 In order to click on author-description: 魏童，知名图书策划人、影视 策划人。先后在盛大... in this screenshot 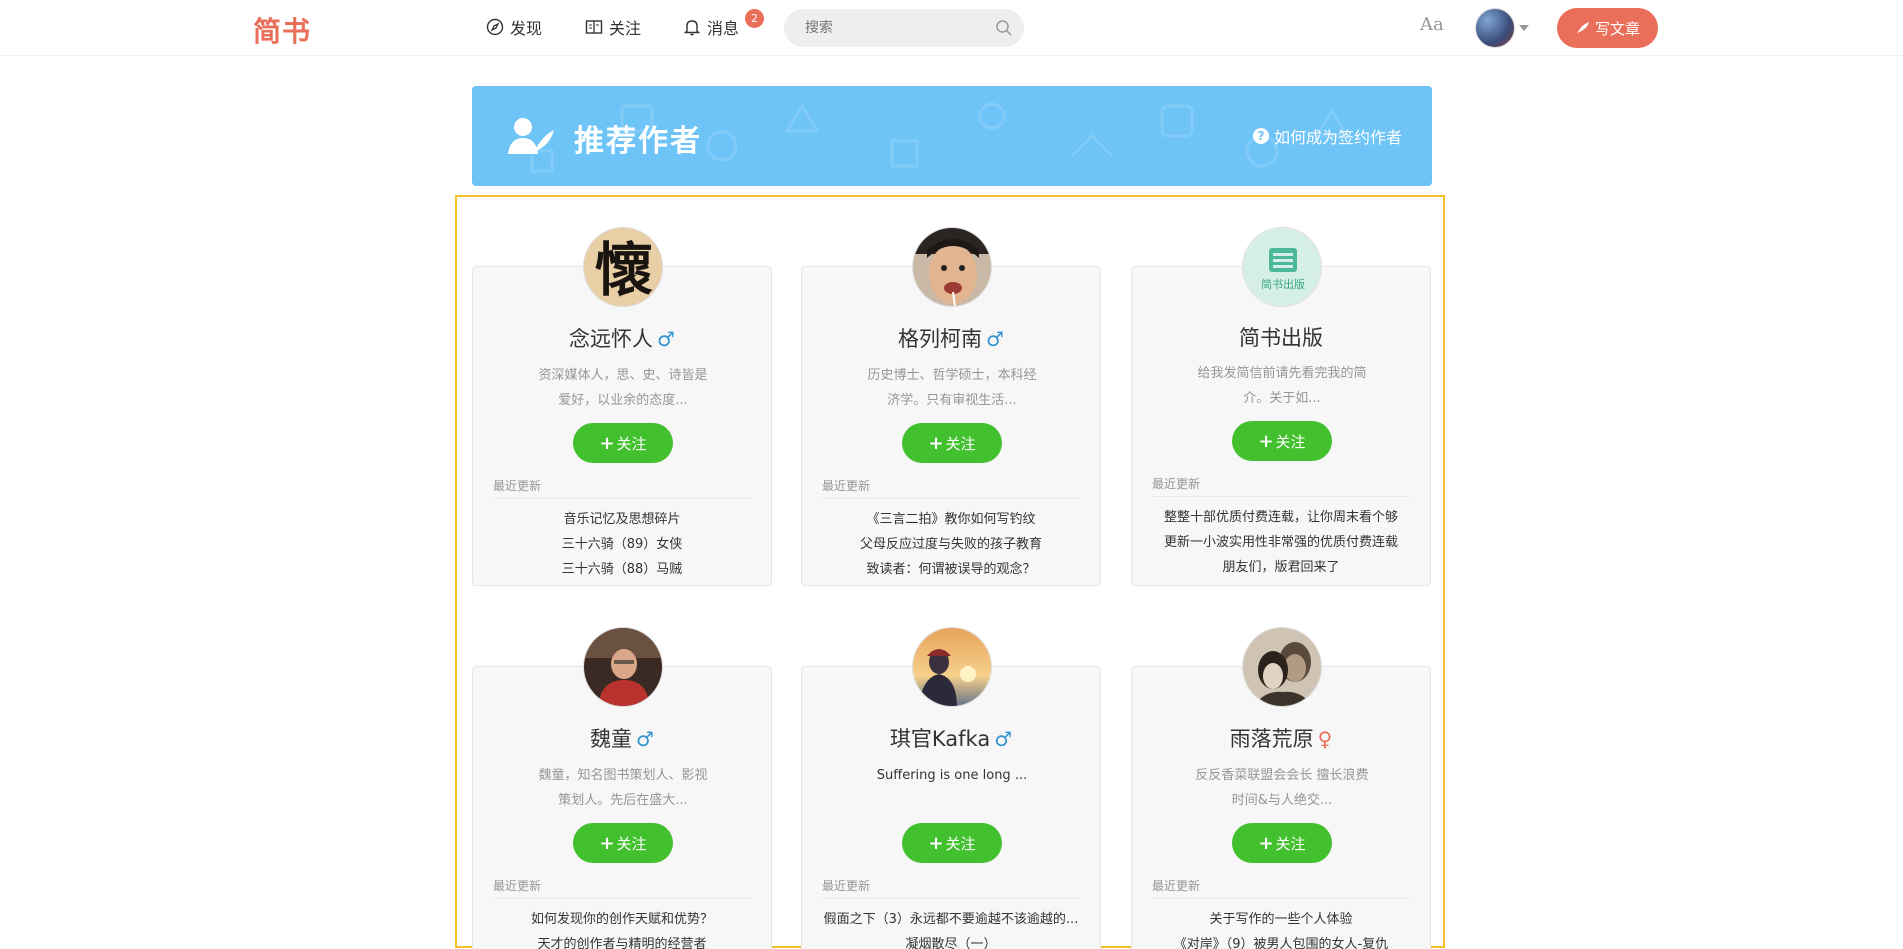, I will do `click(623, 788)`.